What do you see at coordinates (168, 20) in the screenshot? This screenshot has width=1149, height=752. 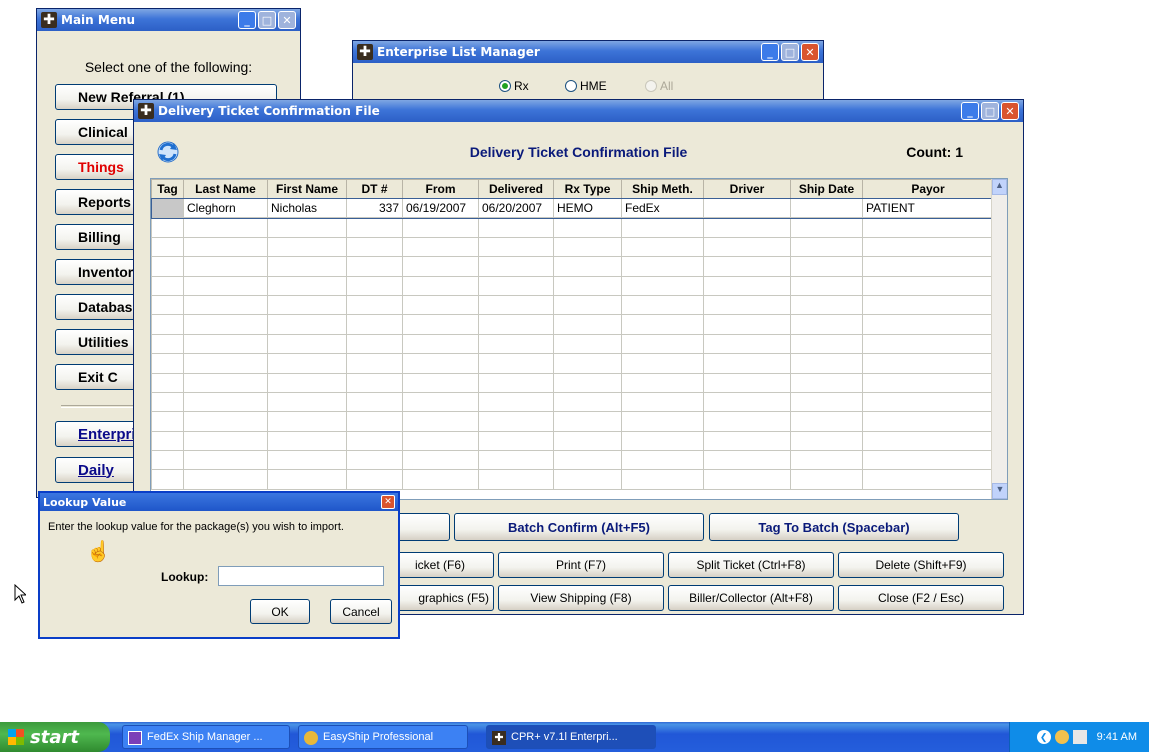 I see `main-menu-titlebar: ✚ Main Menu _ □ ✕` at bounding box center [168, 20].